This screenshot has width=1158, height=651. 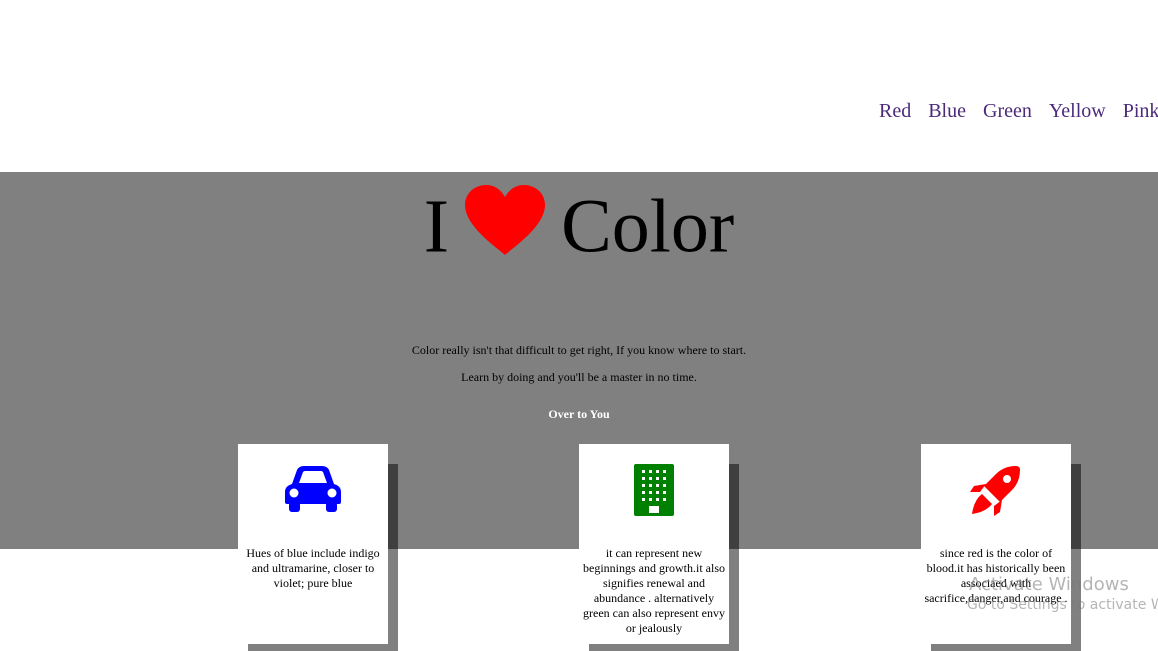 I want to click on heart-icon, so click(x=505, y=219).